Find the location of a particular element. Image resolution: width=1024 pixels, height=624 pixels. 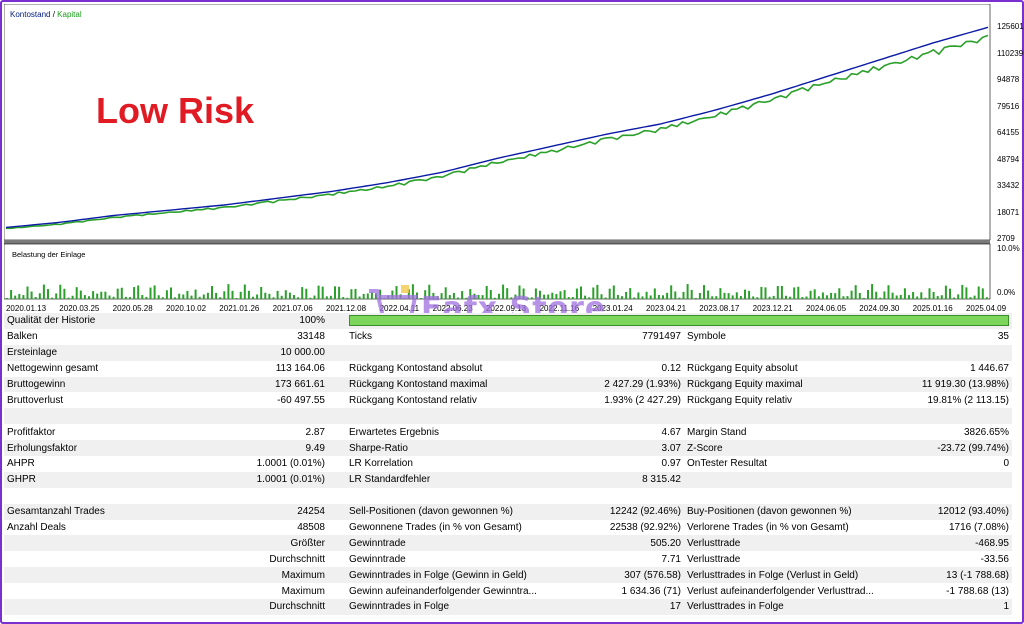

stat-value: 1.93% (2 427.29) is located at coordinates (620, 400).